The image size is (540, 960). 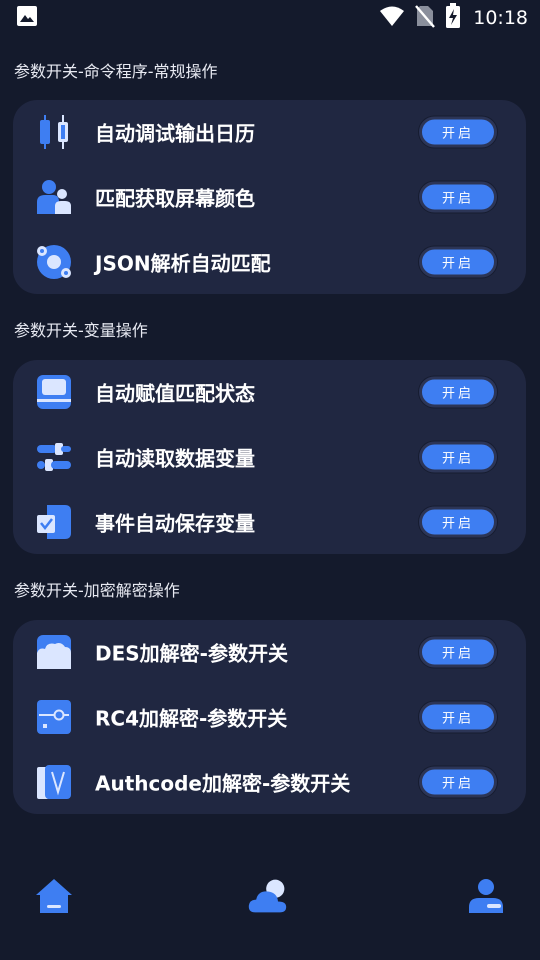 I want to click on setting-row: 匹配获取屏幕颜色 开启, so click(x=269, y=197).